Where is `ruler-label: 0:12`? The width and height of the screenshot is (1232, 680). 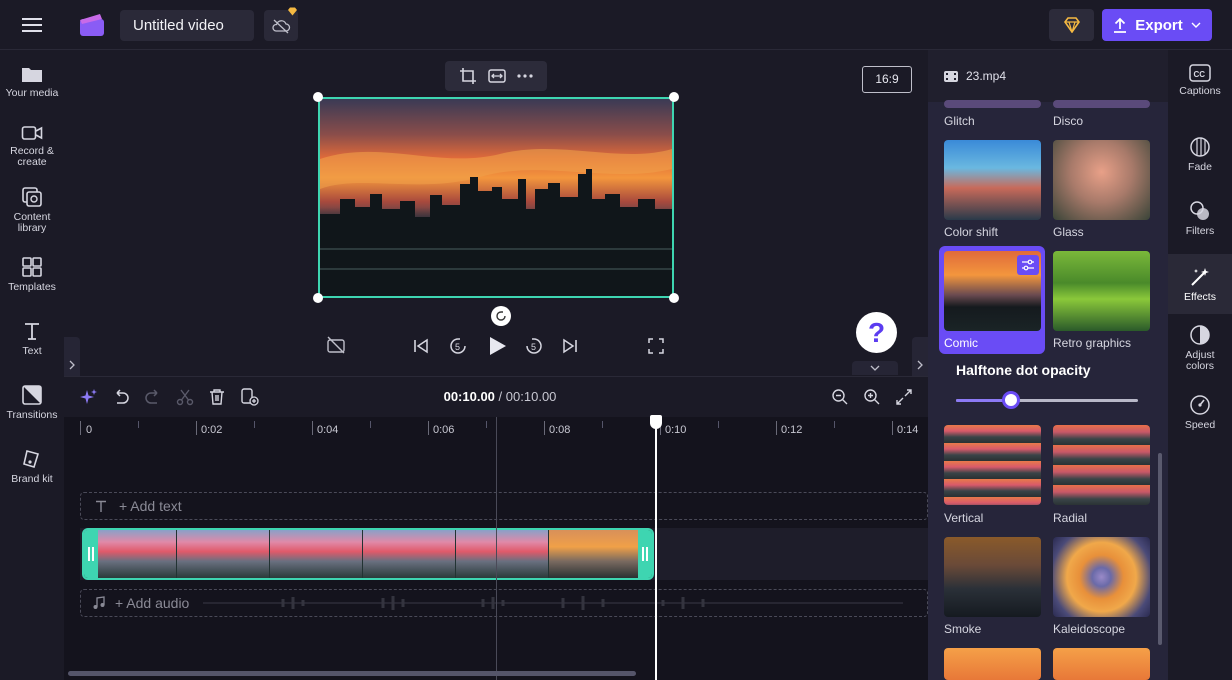 ruler-label: 0:12 is located at coordinates (792, 430).